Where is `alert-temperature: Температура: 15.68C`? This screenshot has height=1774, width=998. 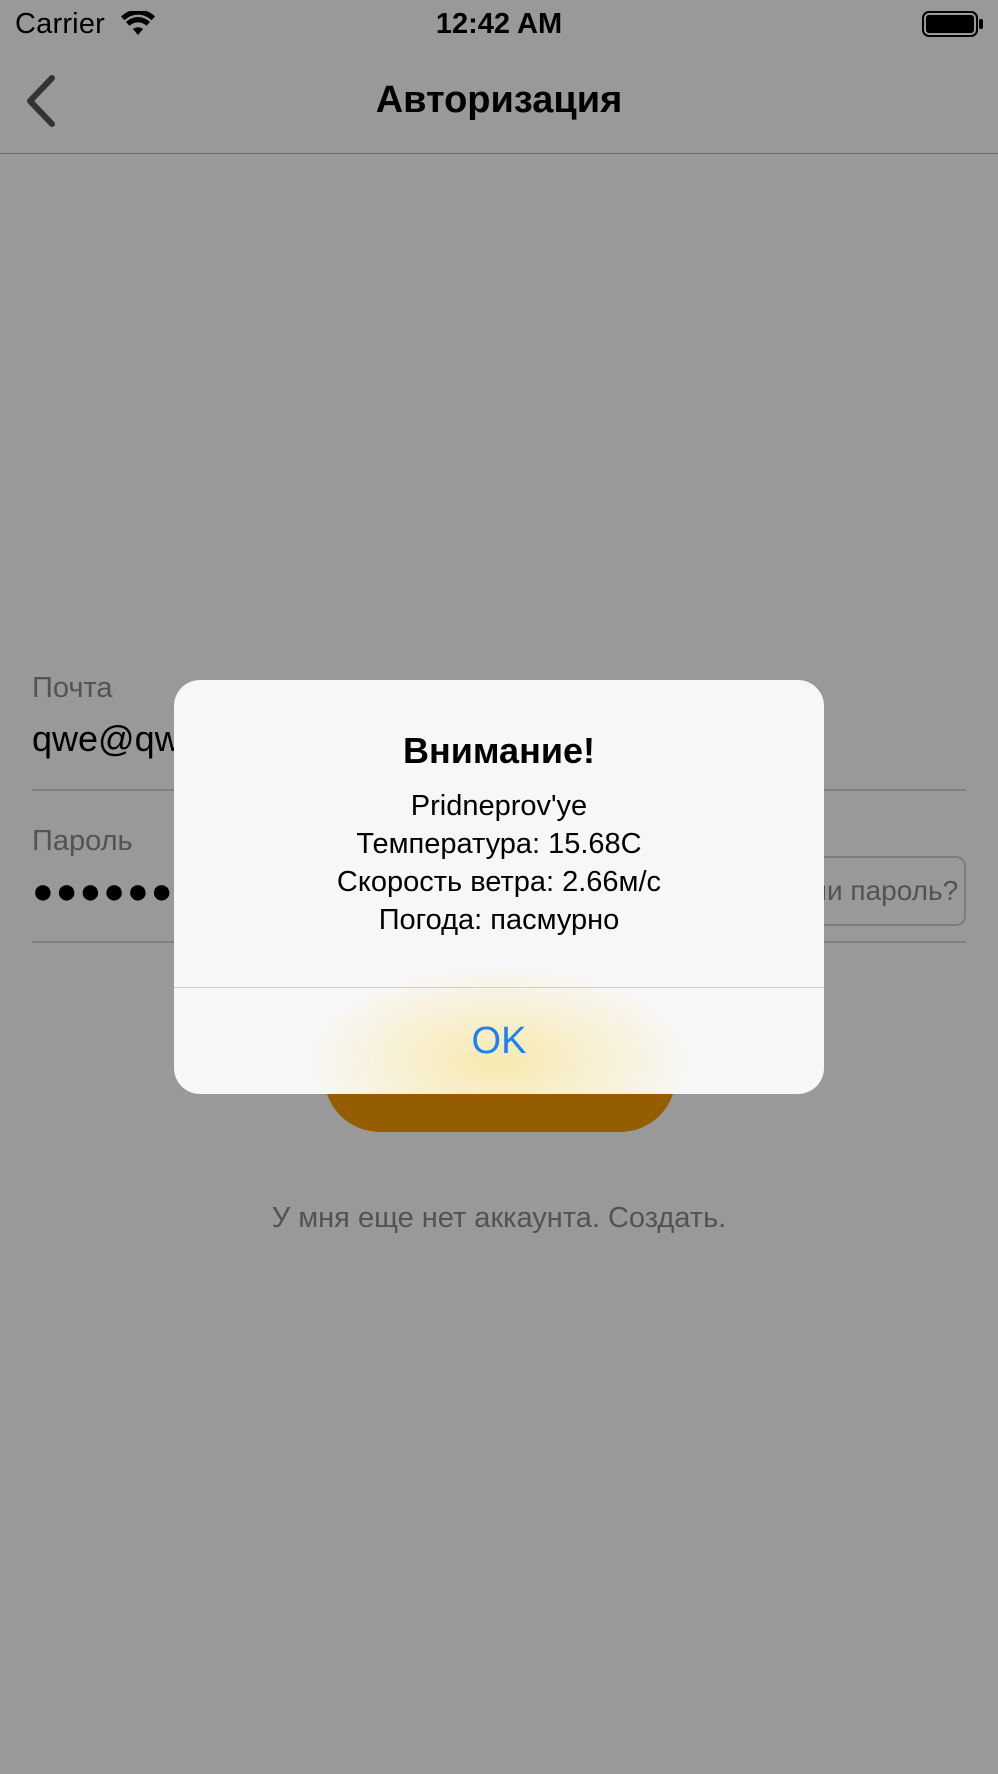
alert-temperature: Температура: 15.68C is located at coordinates (499, 844).